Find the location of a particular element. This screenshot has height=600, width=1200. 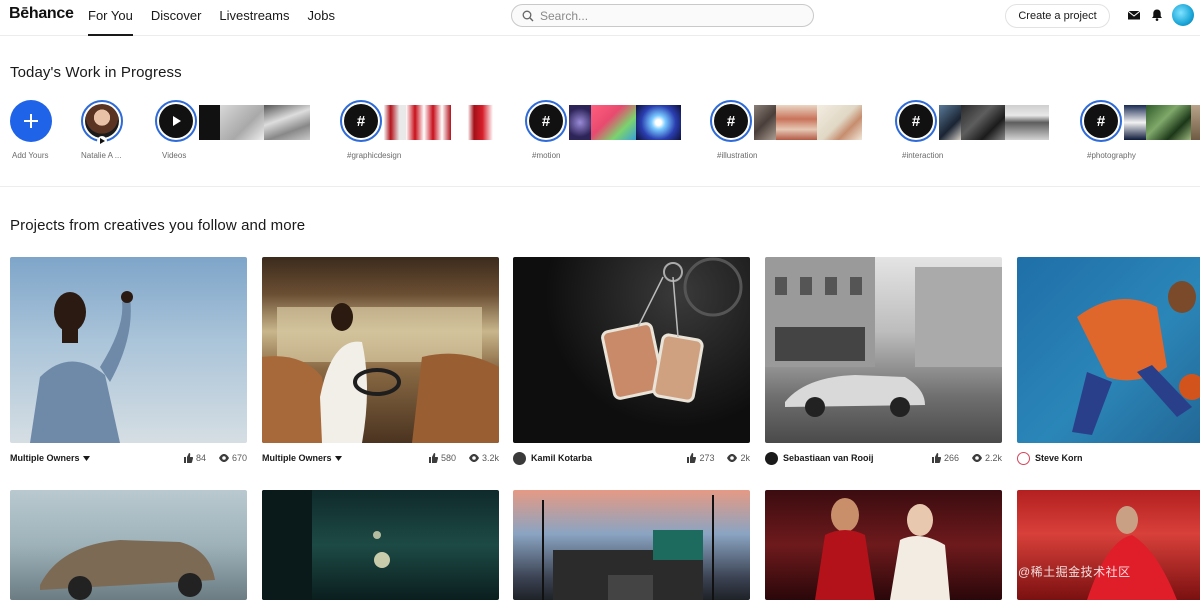

wip-videos-circle is located at coordinates (176, 121).